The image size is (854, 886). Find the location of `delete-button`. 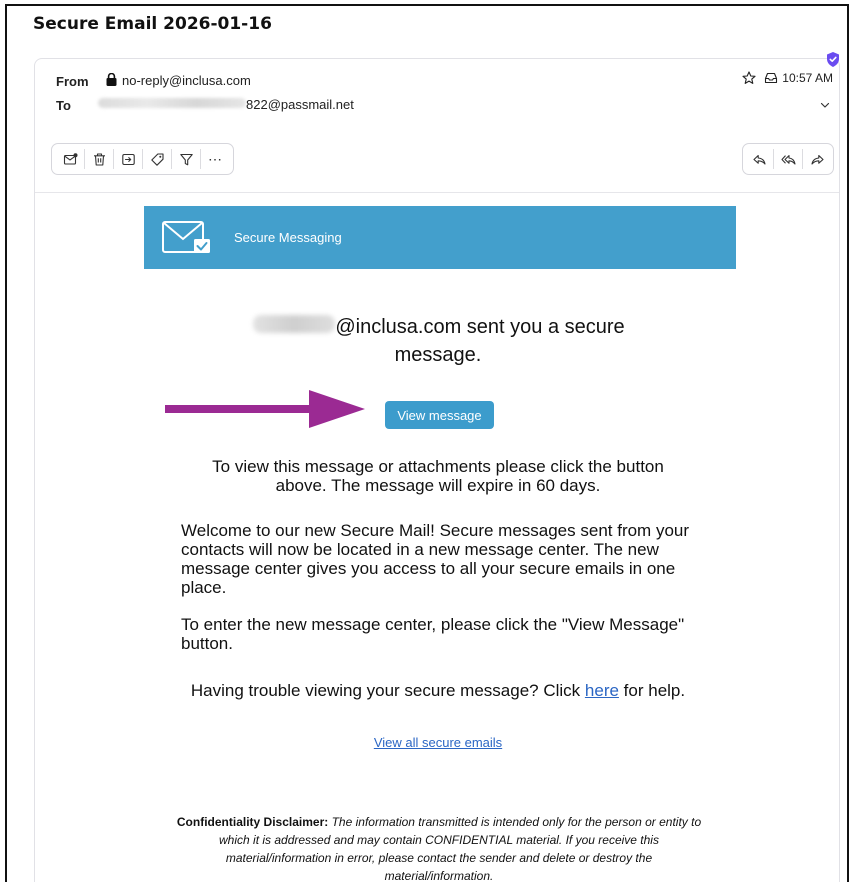

delete-button is located at coordinates (99, 159).